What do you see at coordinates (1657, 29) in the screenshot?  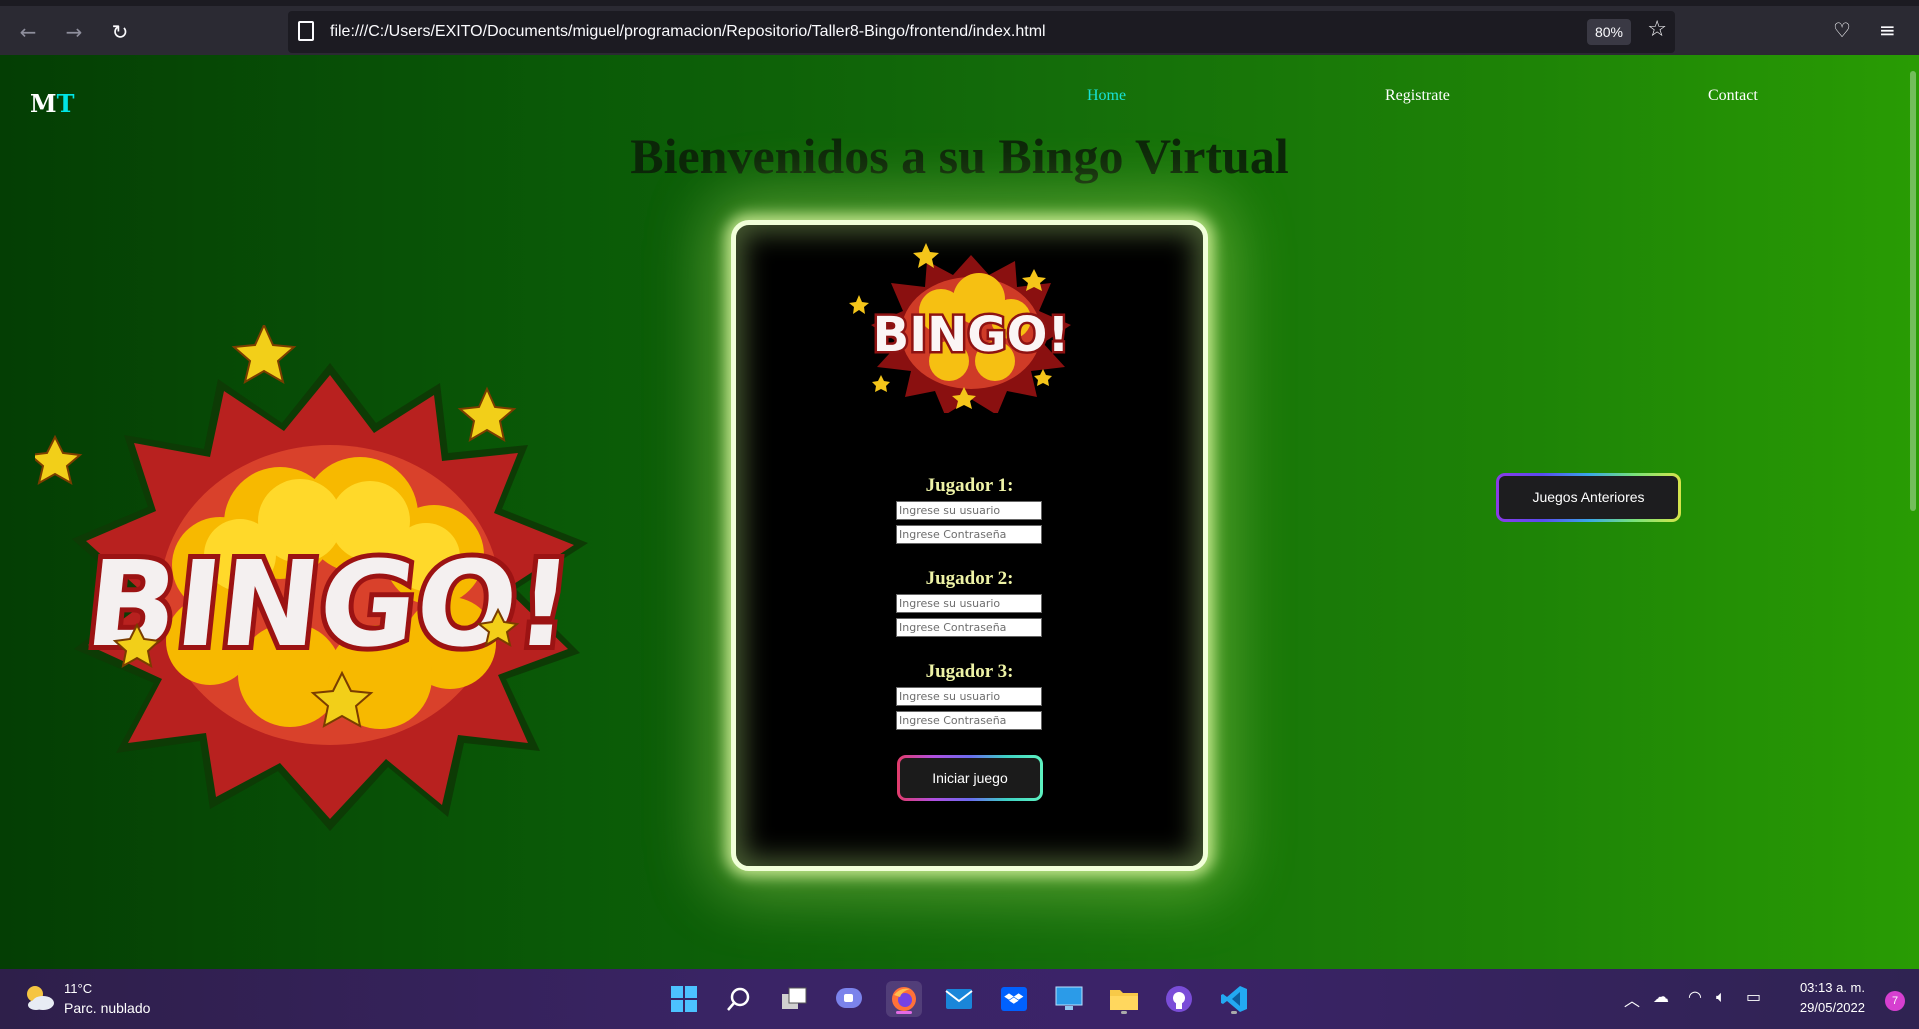 I see `bookmark-star-icon: ☆` at bounding box center [1657, 29].